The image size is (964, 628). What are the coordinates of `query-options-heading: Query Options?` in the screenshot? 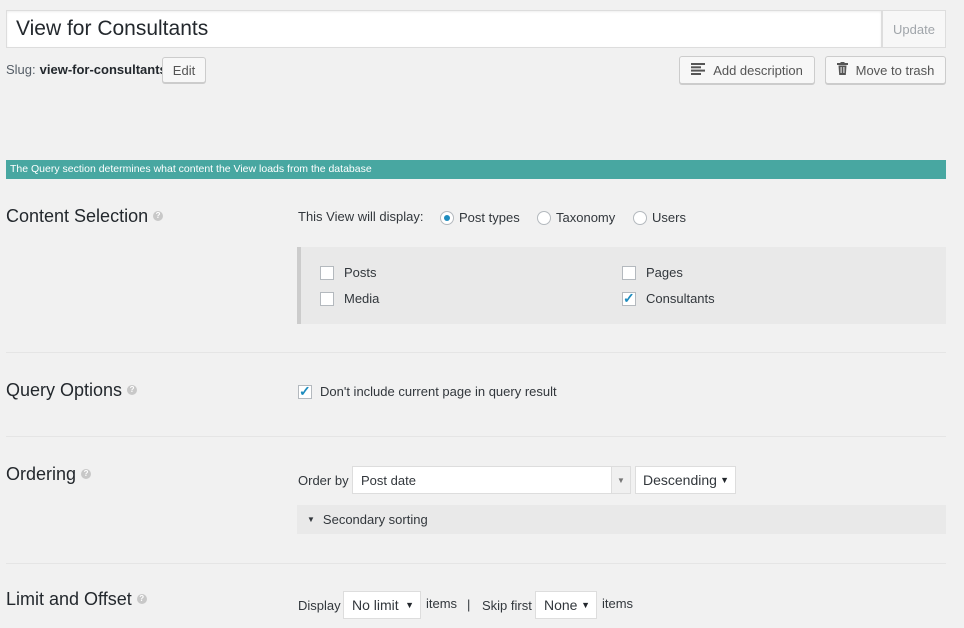 It's located at (72, 390).